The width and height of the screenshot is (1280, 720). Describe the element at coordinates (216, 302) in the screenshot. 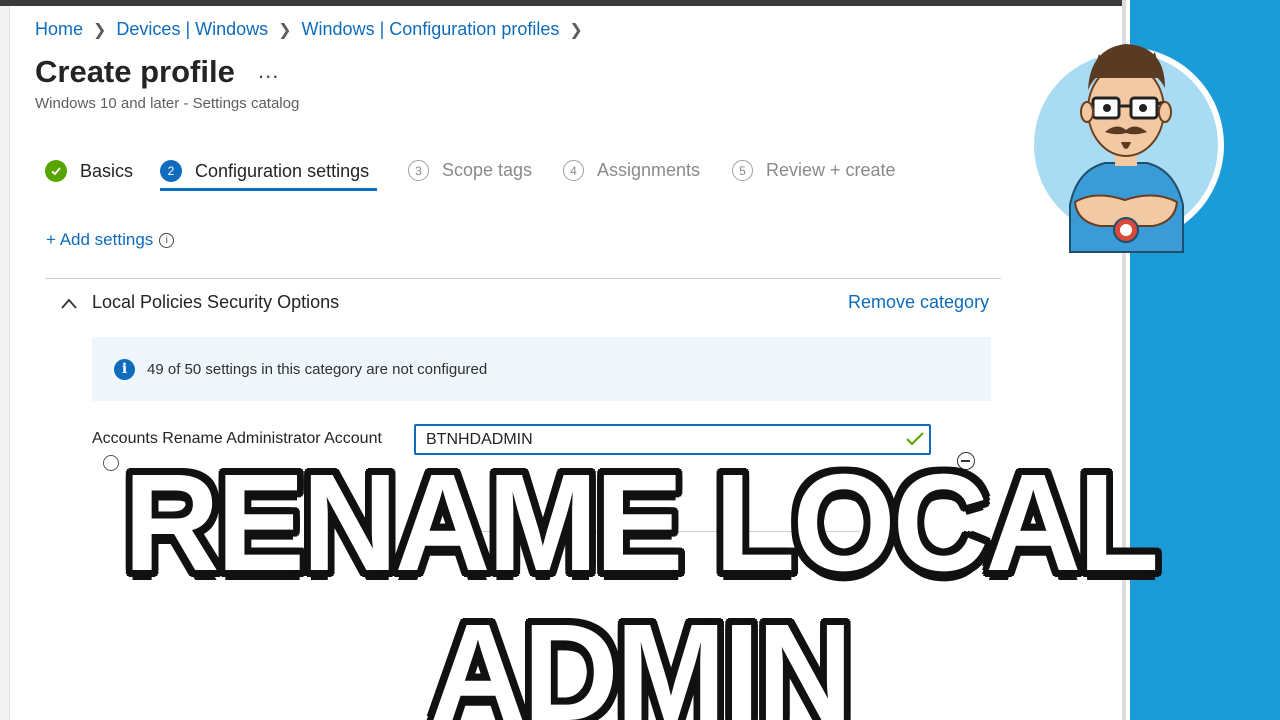

I see `category-title: Local Policies Security Options` at that location.